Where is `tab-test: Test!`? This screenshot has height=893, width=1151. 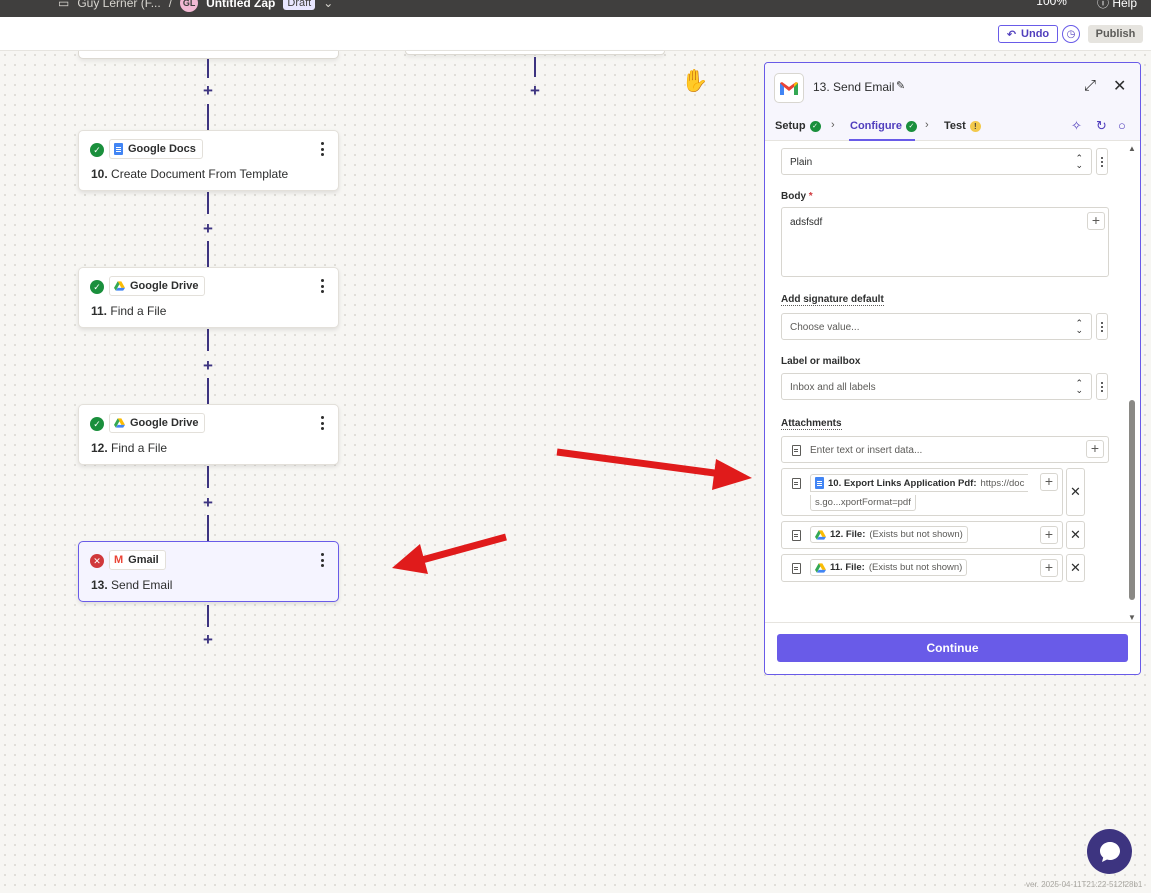
tab-test: Test! is located at coordinates (962, 126).